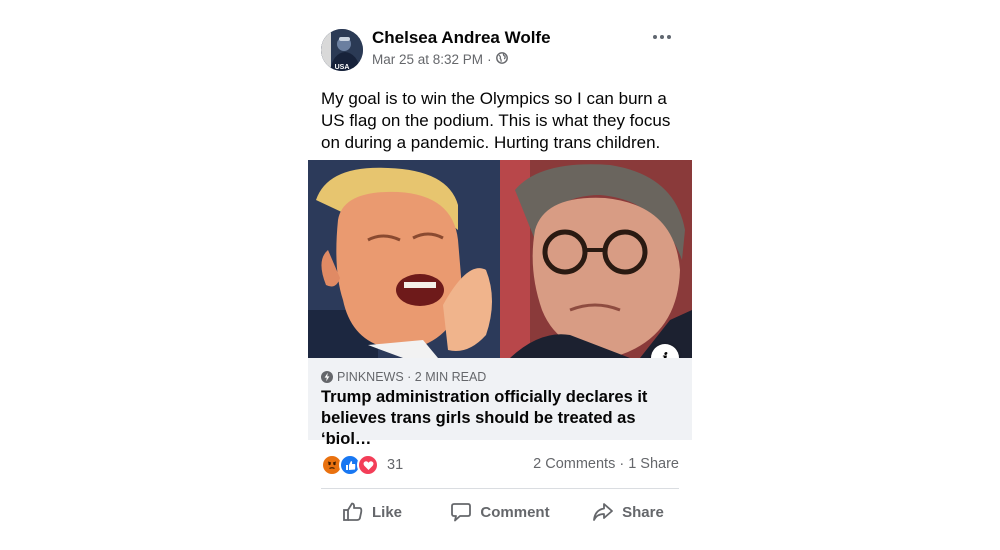  Describe the element at coordinates (461, 512) in the screenshot. I see `comment-icon` at that location.